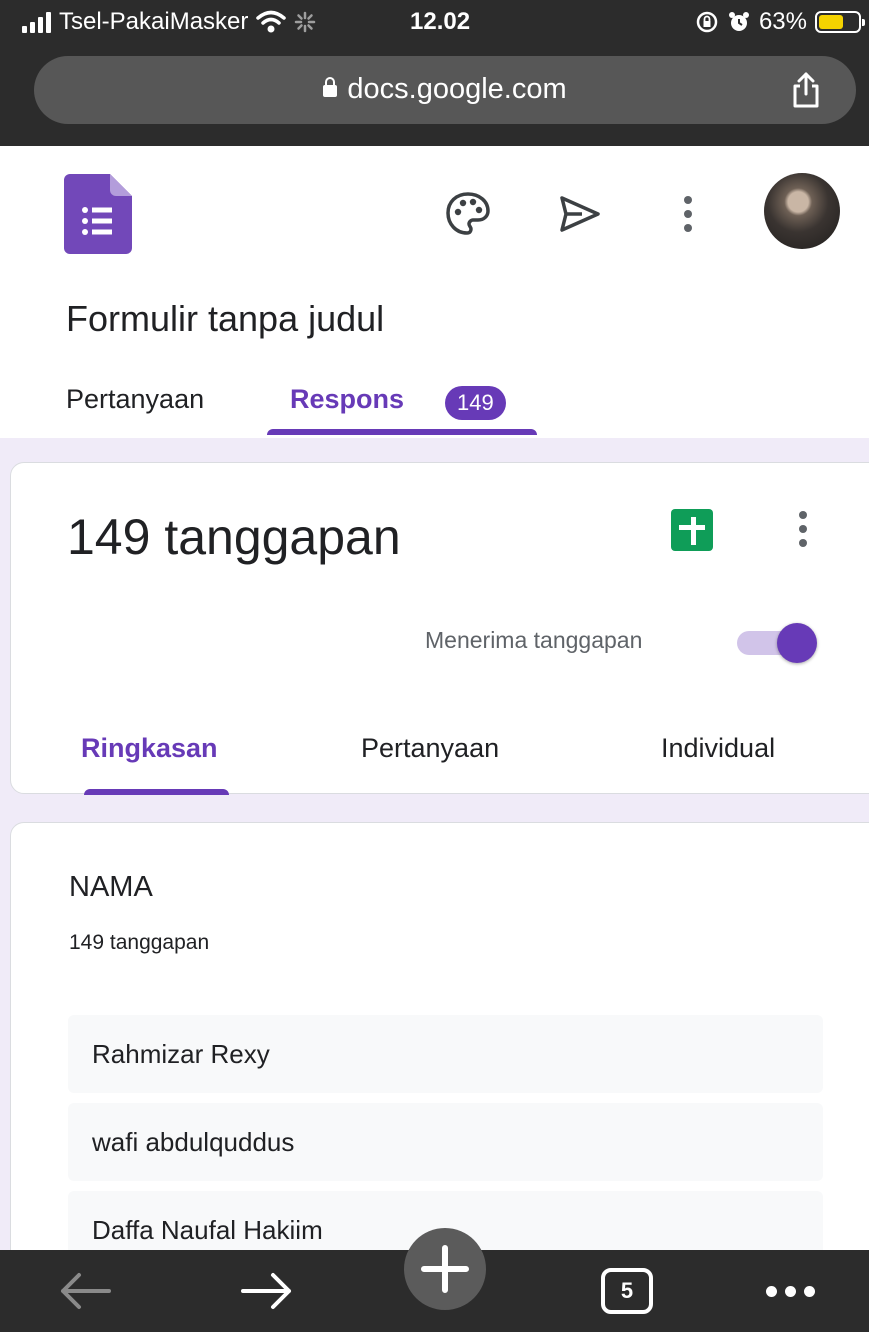  I want to click on alarm-icon, so click(738, 21).